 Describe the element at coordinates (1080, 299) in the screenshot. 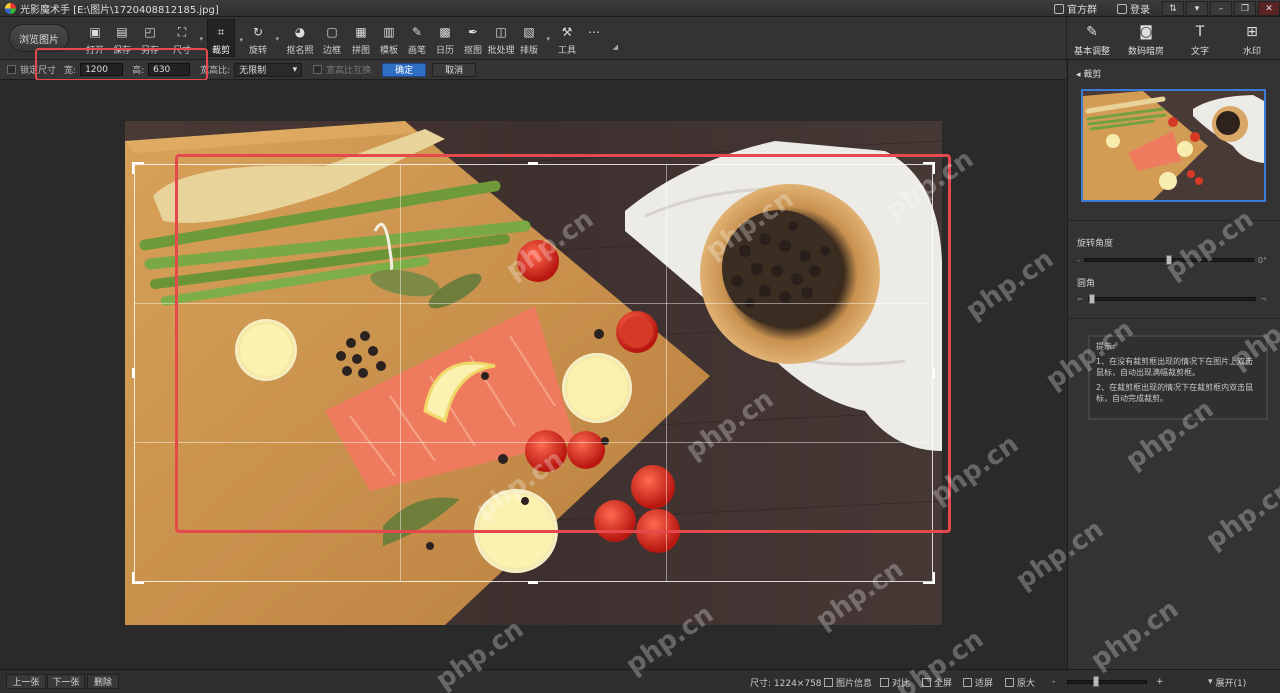

I see `corner-start-icon: ⌐` at that location.